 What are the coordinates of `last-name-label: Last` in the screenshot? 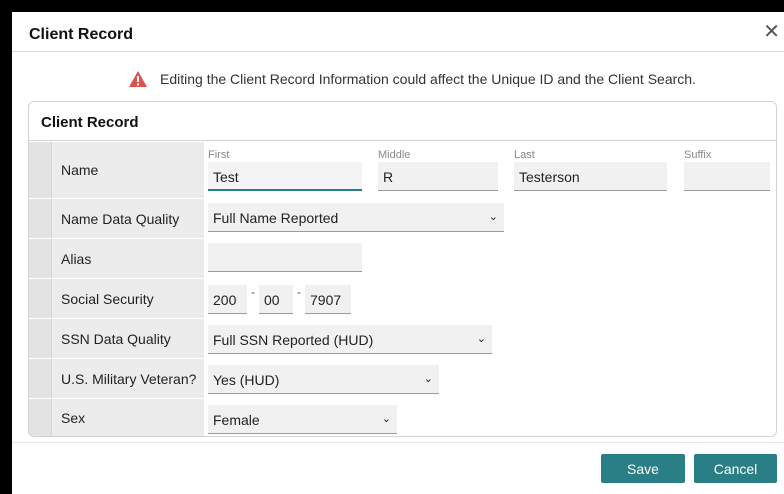 It's located at (524, 155).